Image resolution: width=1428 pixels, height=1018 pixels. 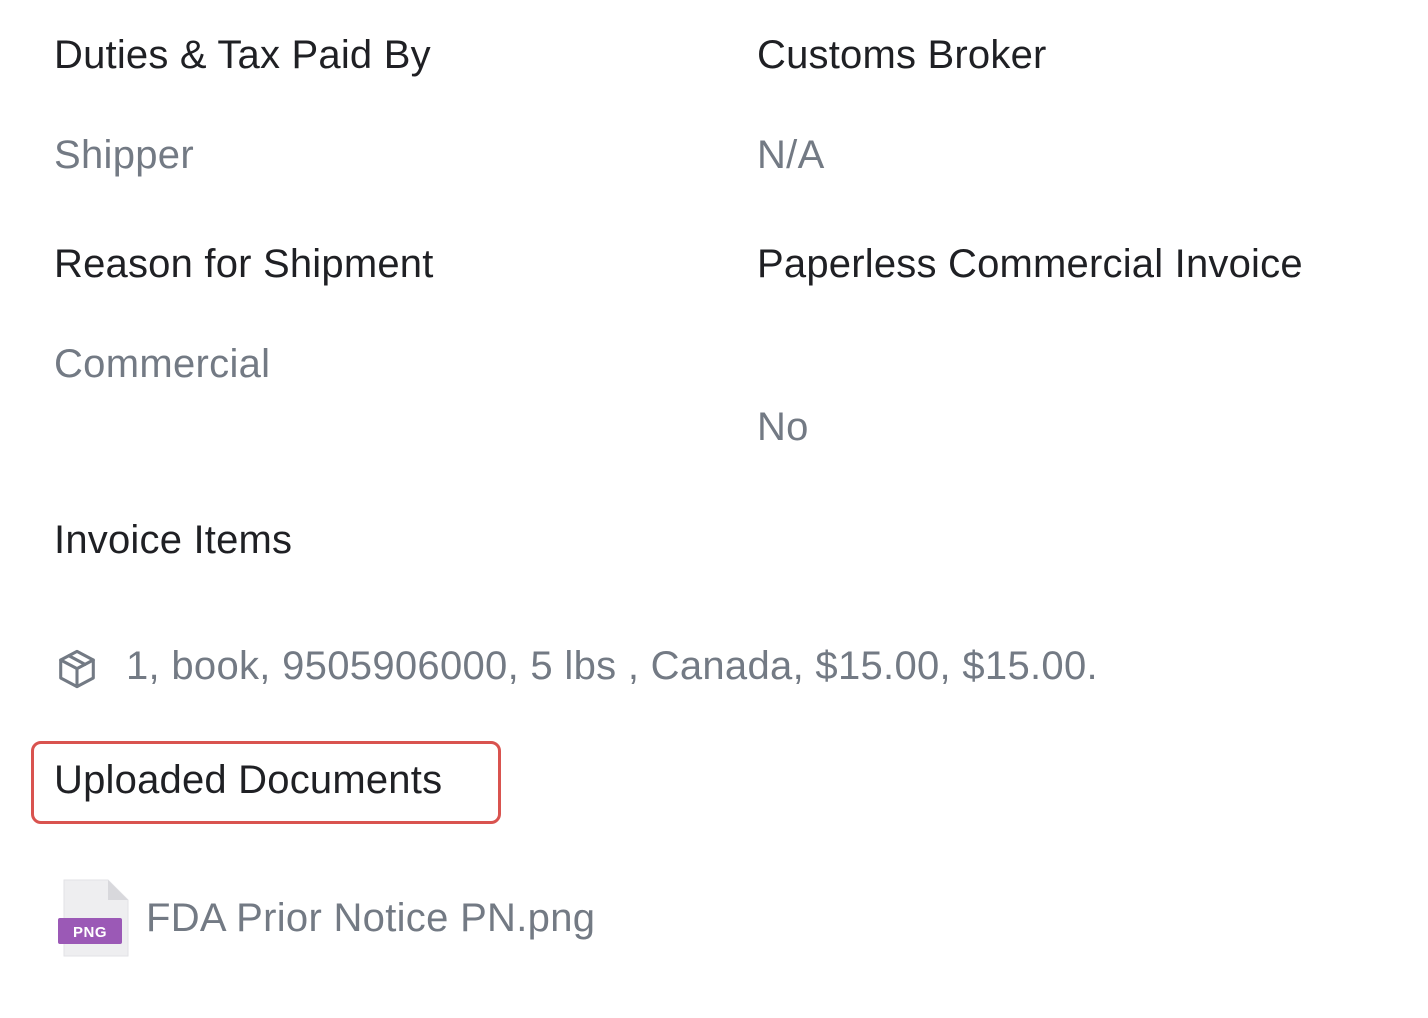 What do you see at coordinates (791, 155) in the screenshot?
I see `customs-broker-value: N/A` at bounding box center [791, 155].